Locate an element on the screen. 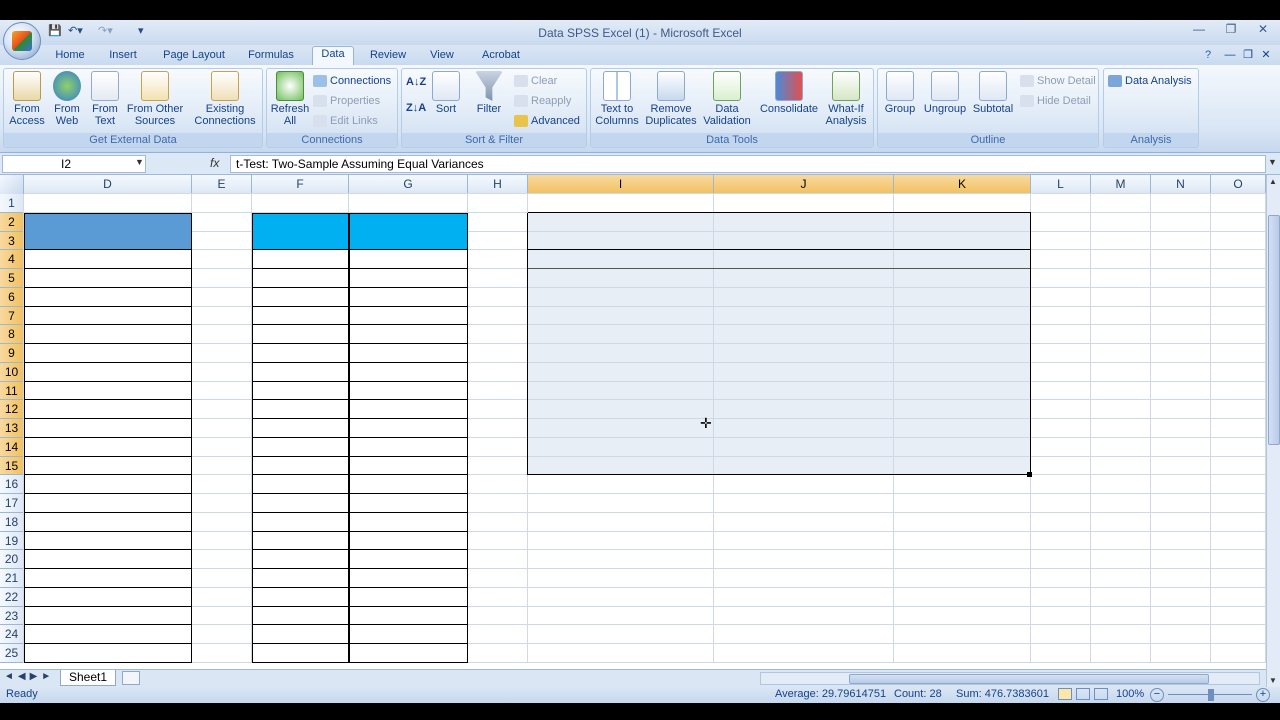  page-layout-view-icon is located at coordinates (1083, 694).